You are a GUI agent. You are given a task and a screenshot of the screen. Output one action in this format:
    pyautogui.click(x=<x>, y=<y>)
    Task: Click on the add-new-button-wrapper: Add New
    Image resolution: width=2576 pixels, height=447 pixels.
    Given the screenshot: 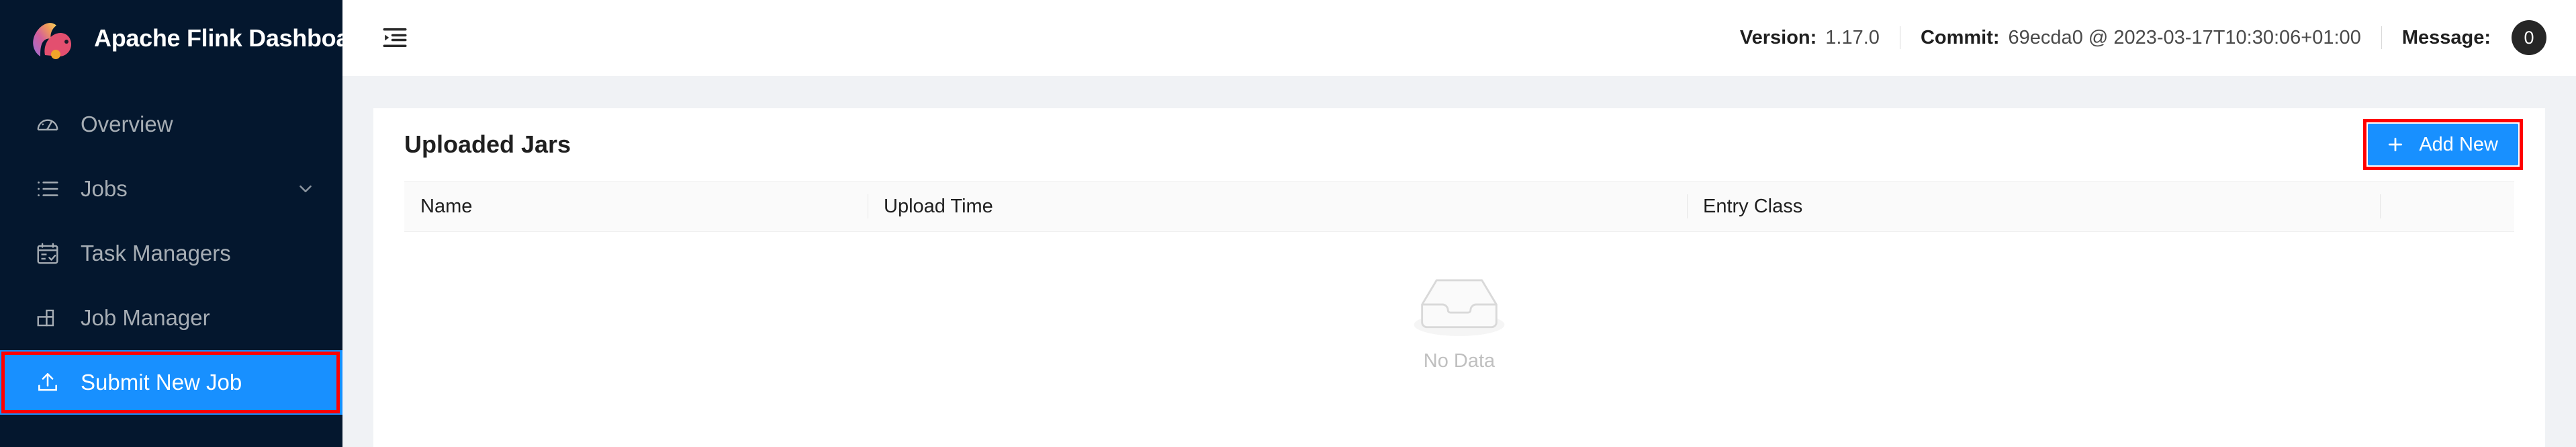 What is the action you would take?
    pyautogui.click(x=2443, y=144)
    